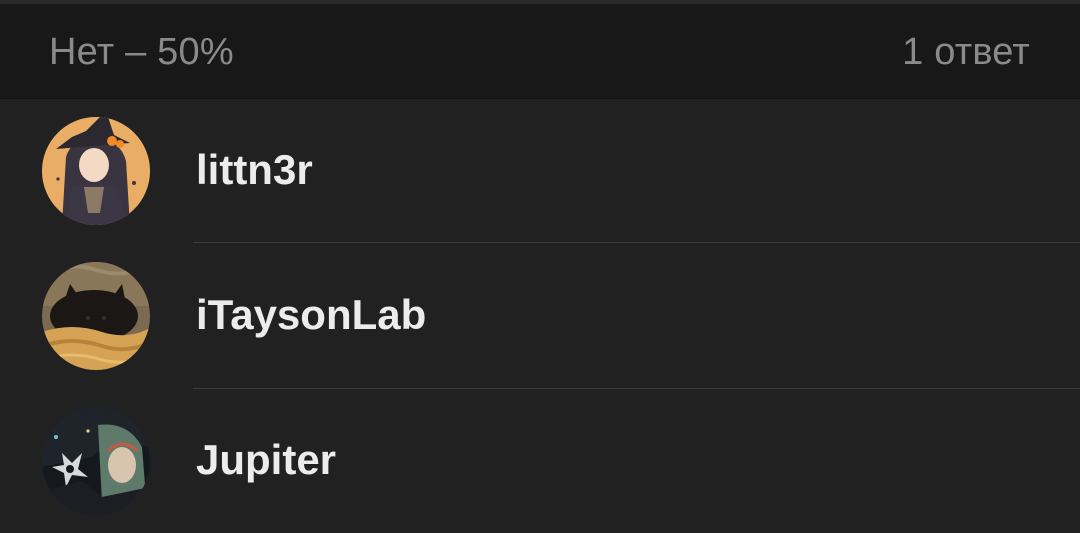  I want to click on voter-name: Jupiter, so click(266, 459).